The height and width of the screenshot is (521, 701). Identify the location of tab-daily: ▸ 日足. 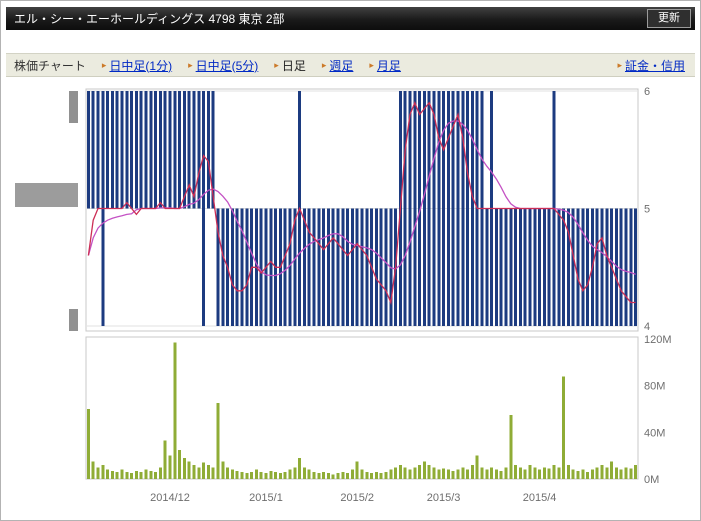
(290, 65).